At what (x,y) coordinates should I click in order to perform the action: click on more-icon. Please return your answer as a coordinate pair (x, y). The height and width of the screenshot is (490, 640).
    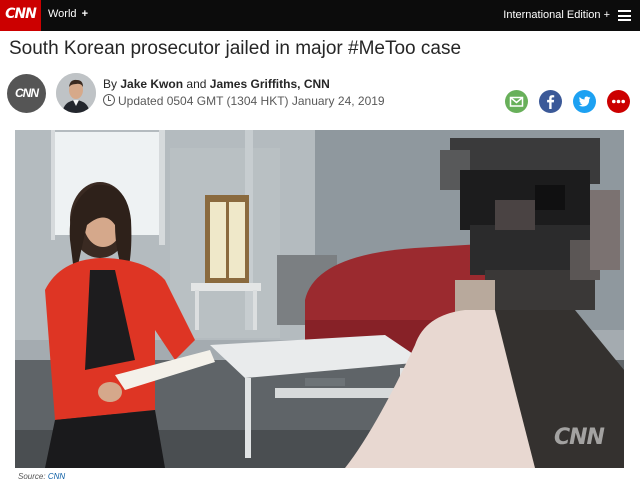
    Looking at the image, I should click on (618, 101).